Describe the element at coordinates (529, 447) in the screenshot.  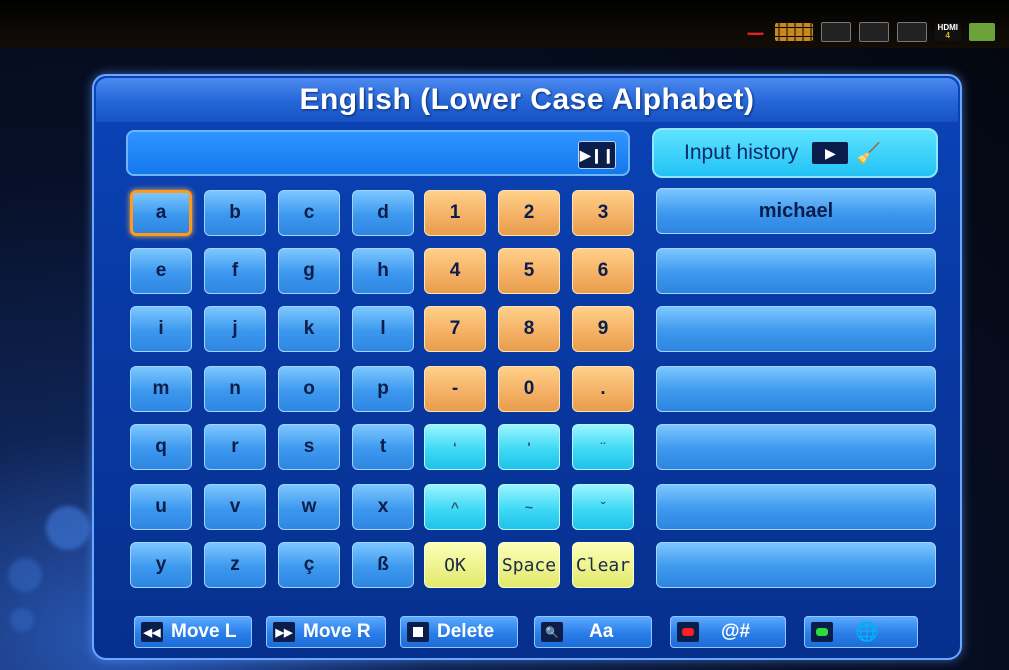
I see `key-apostrophe: '` at that location.